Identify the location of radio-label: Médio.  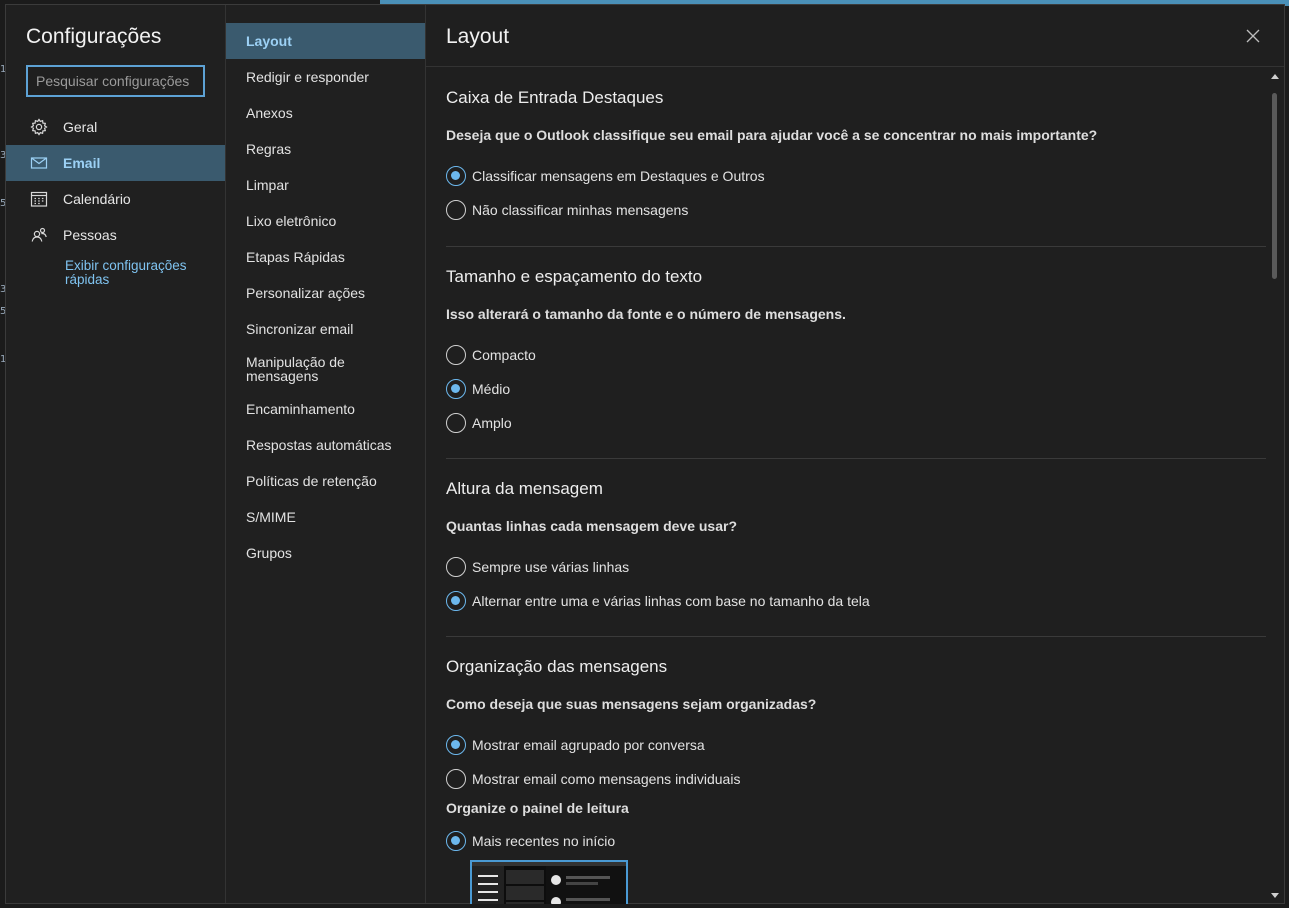
(491, 389).